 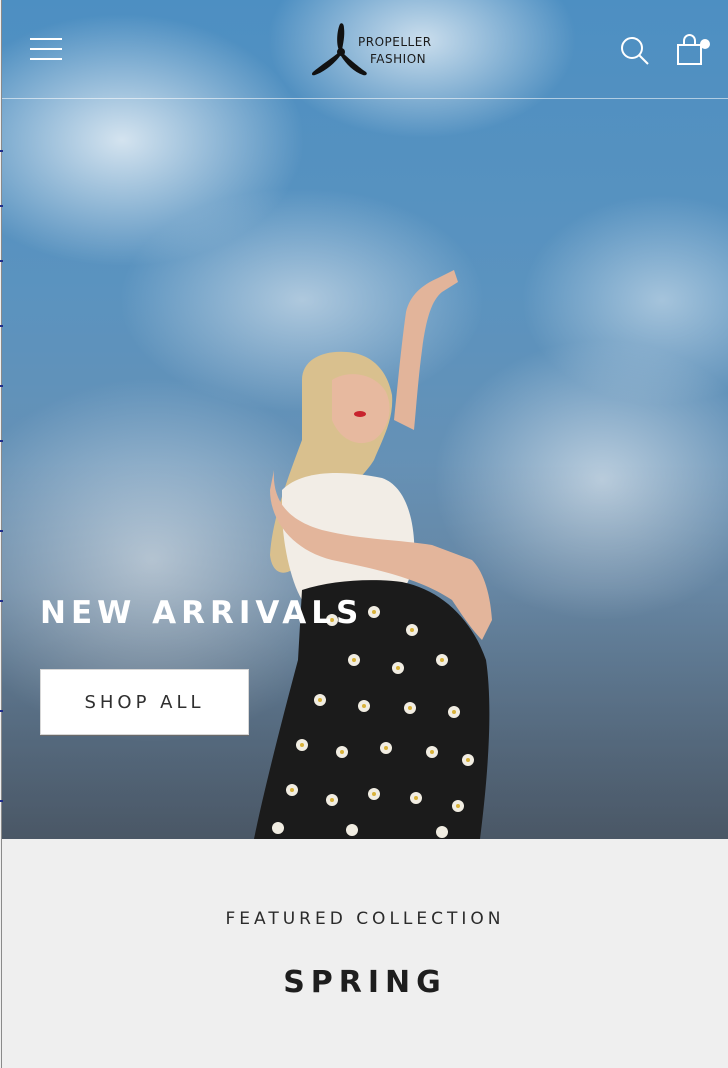 What do you see at coordinates (202, 613) in the screenshot?
I see `hero-title: NEW ARRIVALS` at bounding box center [202, 613].